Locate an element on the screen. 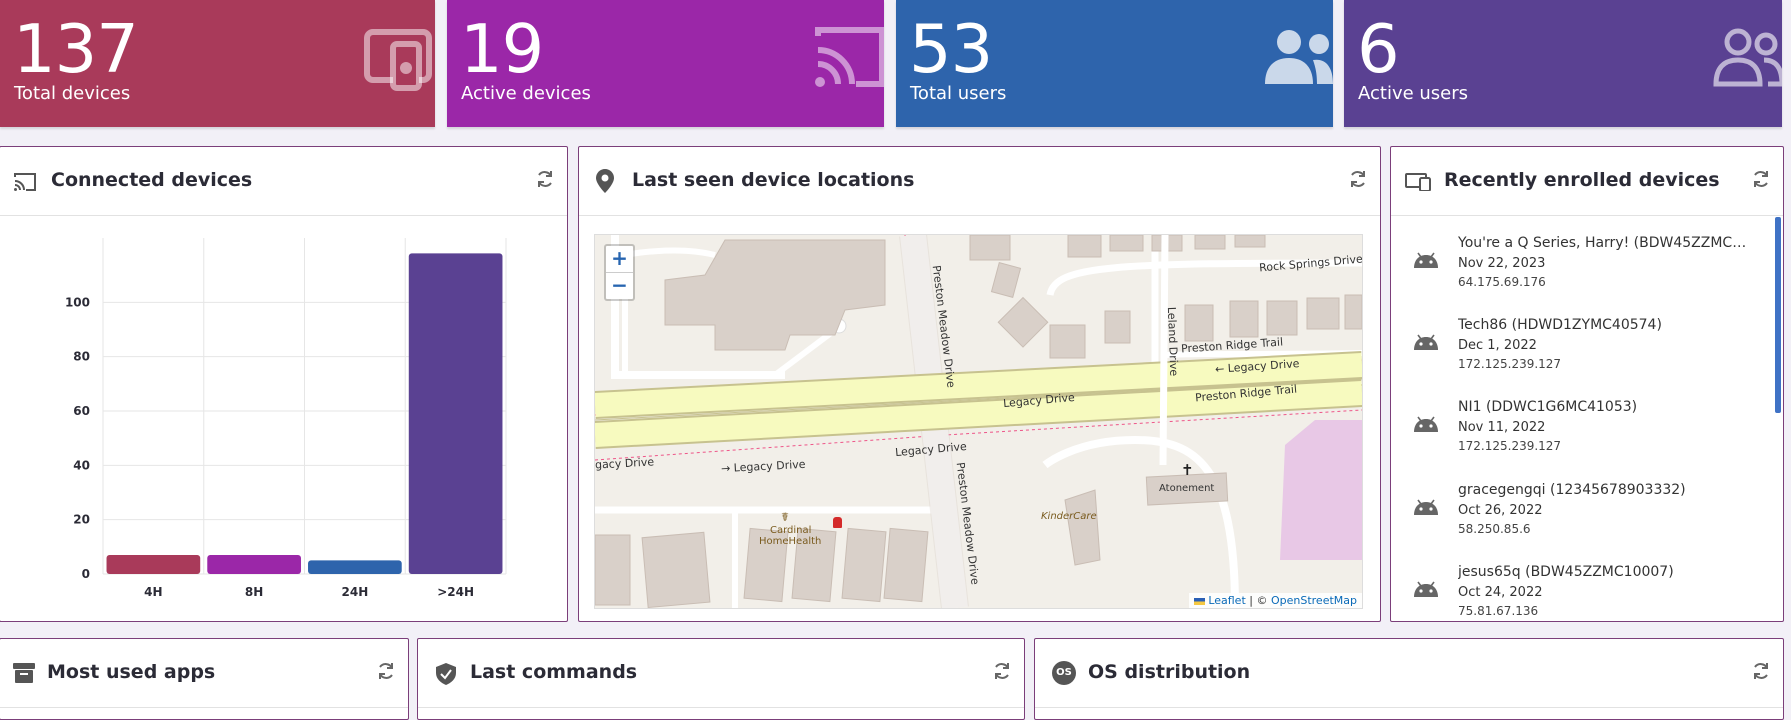 The height and width of the screenshot is (720, 1791). connected-devices-chart: 0 20 40 60 80 100 4H 8H 24H >24H is located at coordinates (286, 418).